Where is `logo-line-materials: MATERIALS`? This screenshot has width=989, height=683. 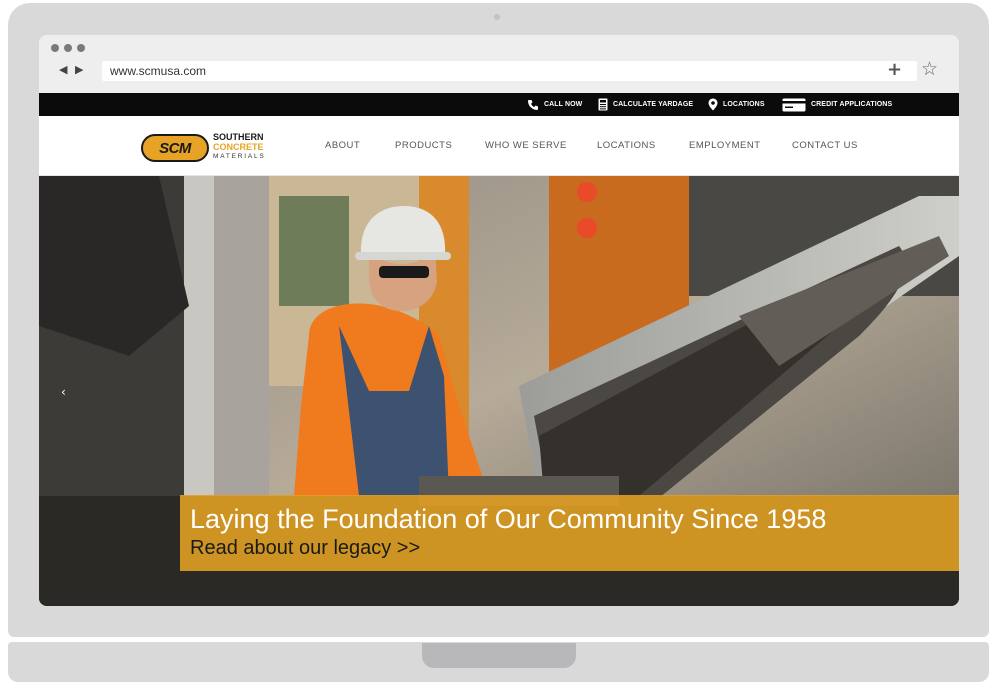
logo-line-materials: MATERIALS is located at coordinates (239, 156).